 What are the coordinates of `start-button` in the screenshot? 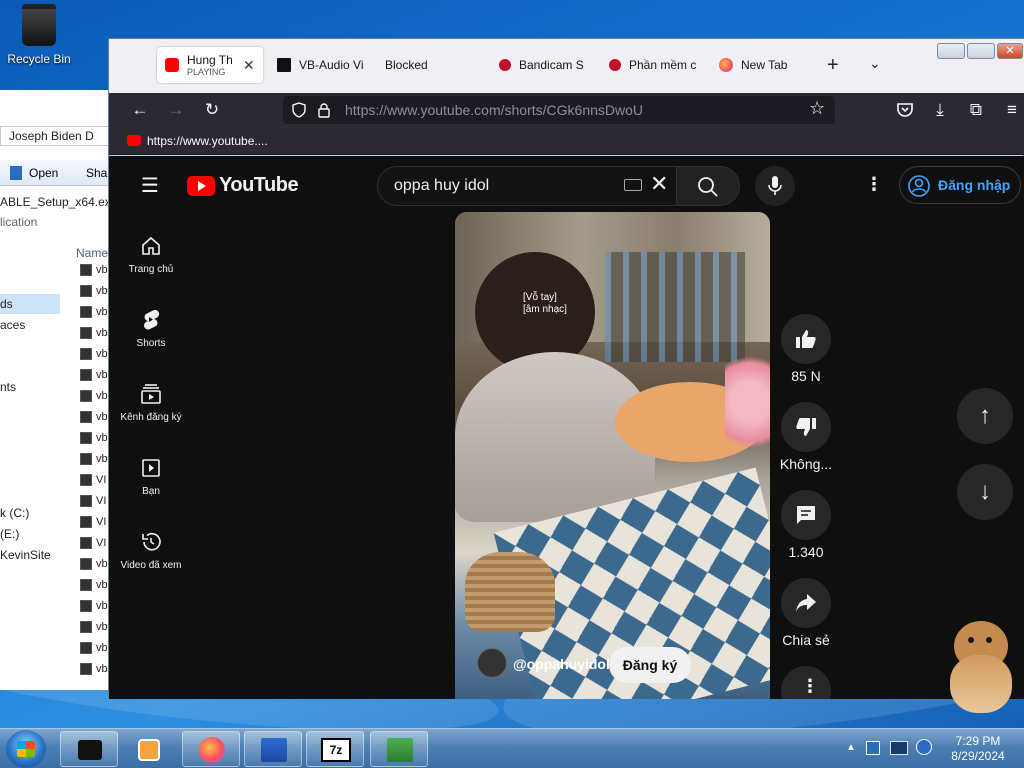 It's located at (26, 749).